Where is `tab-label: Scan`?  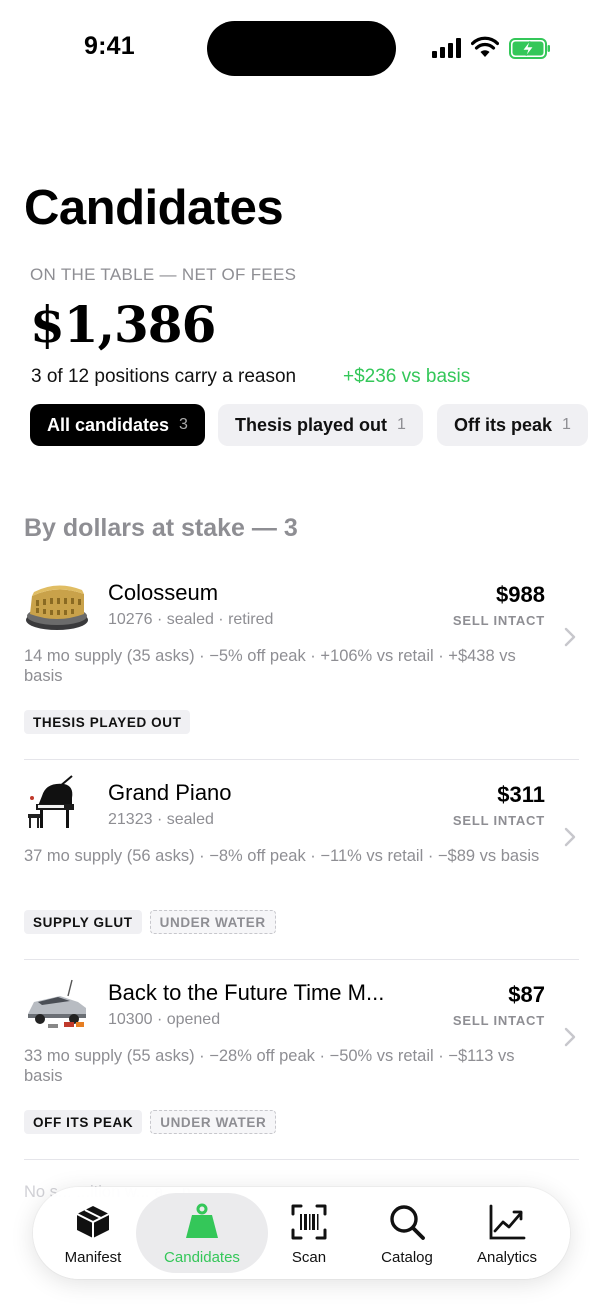
tab-label: Scan is located at coordinates (309, 1257).